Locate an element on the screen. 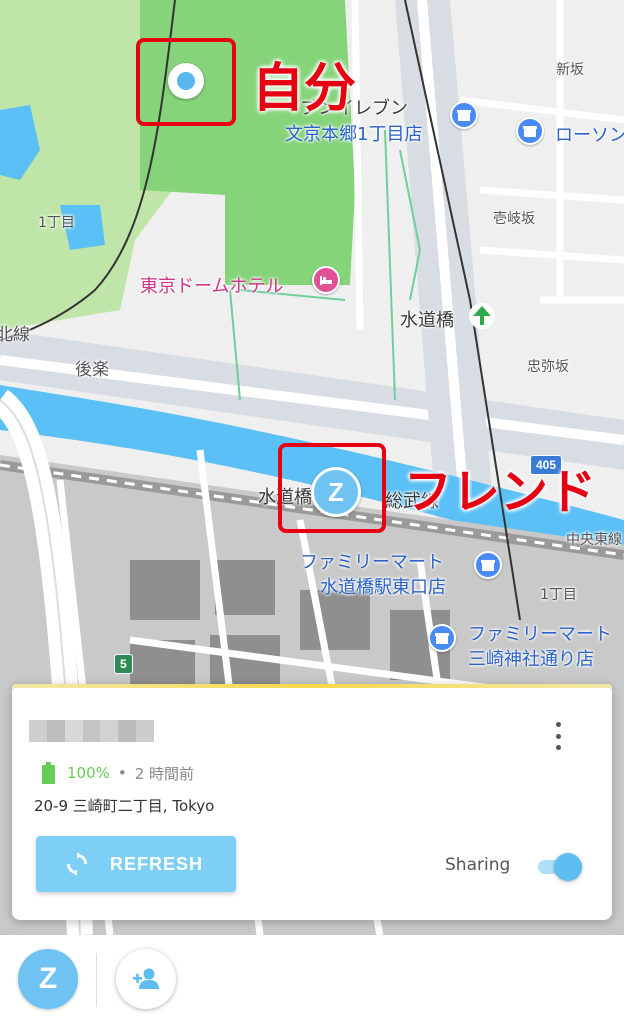 This screenshot has width=624, height=1024. more-vertical-icon is located at coordinates (558, 736).